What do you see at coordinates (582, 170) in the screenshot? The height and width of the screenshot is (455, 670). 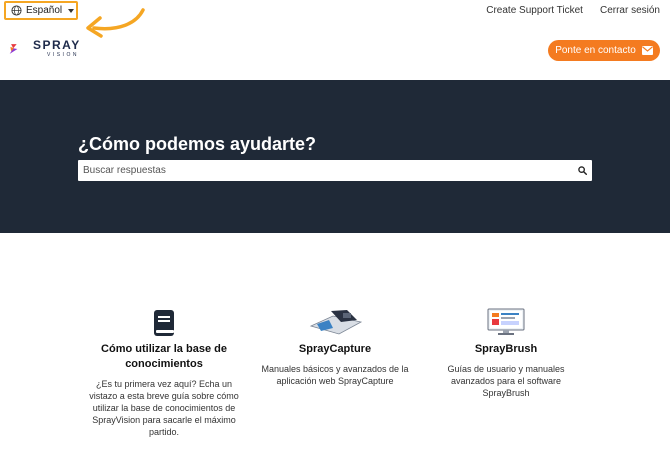 I see `search-icon` at bounding box center [582, 170].